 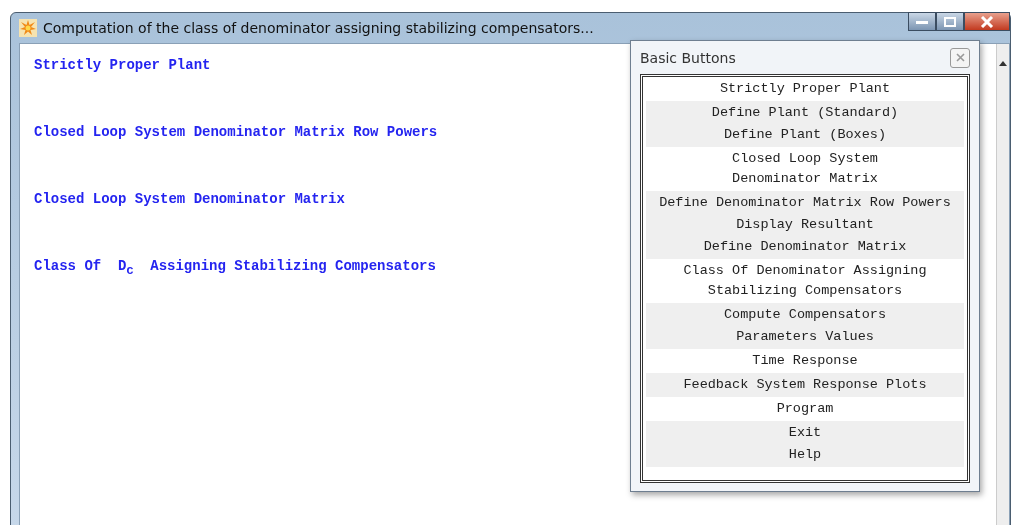 I want to click on starburst-icon, so click(x=28, y=28).